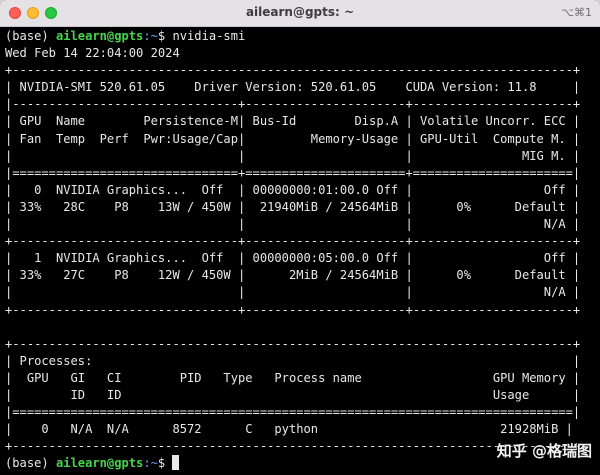  Describe the element at coordinates (92, 53) in the screenshot. I see `date-line: Wed Feb 14 22:04:00 2024` at that location.